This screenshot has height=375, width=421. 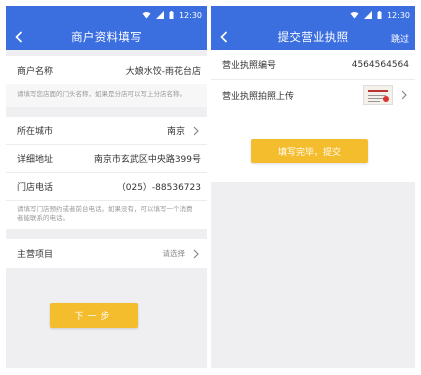 What do you see at coordinates (35, 71) in the screenshot?
I see `merchant-name-label: 商户名称` at bounding box center [35, 71].